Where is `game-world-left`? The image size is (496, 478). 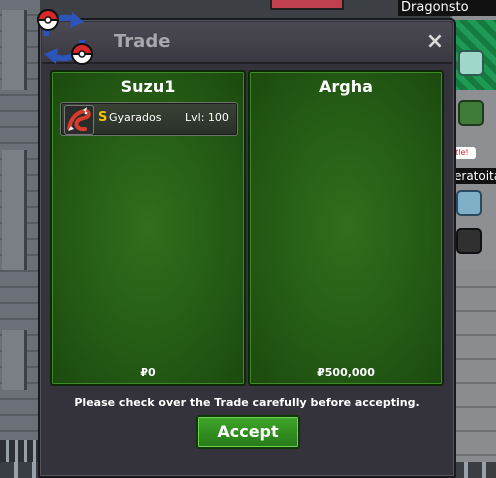 game-world-left is located at coordinates (20, 239).